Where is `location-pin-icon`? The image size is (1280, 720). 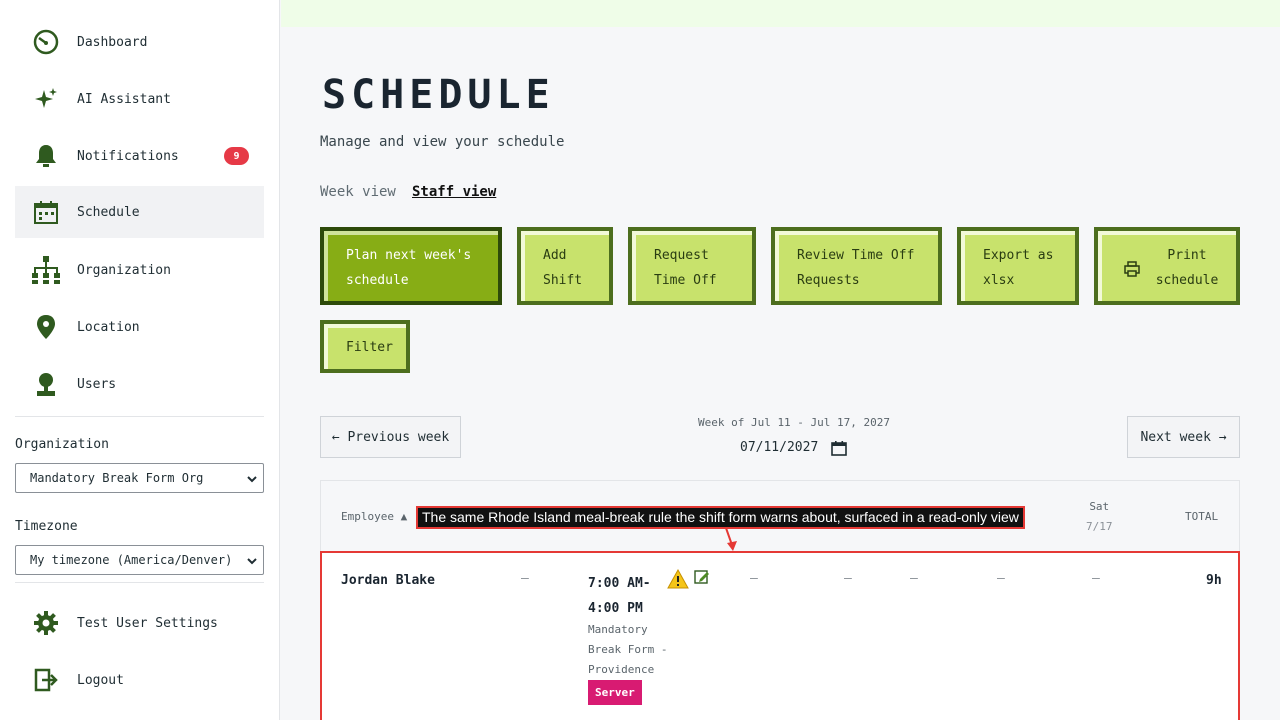
location-pin-icon is located at coordinates (46, 327).